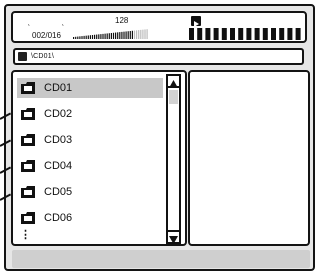 The width and height of the screenshot is (323, 279). I want to click on list-item-label: CD04, so click(58, 166).